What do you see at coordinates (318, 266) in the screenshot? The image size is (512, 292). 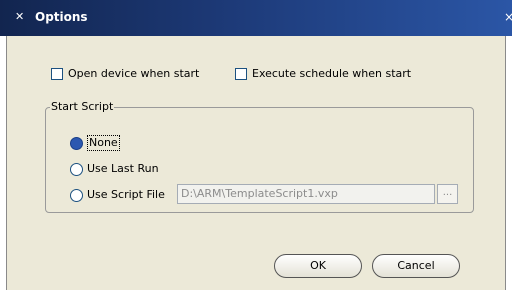 I see `ok-button: OK` at bounding box center [318, 266].